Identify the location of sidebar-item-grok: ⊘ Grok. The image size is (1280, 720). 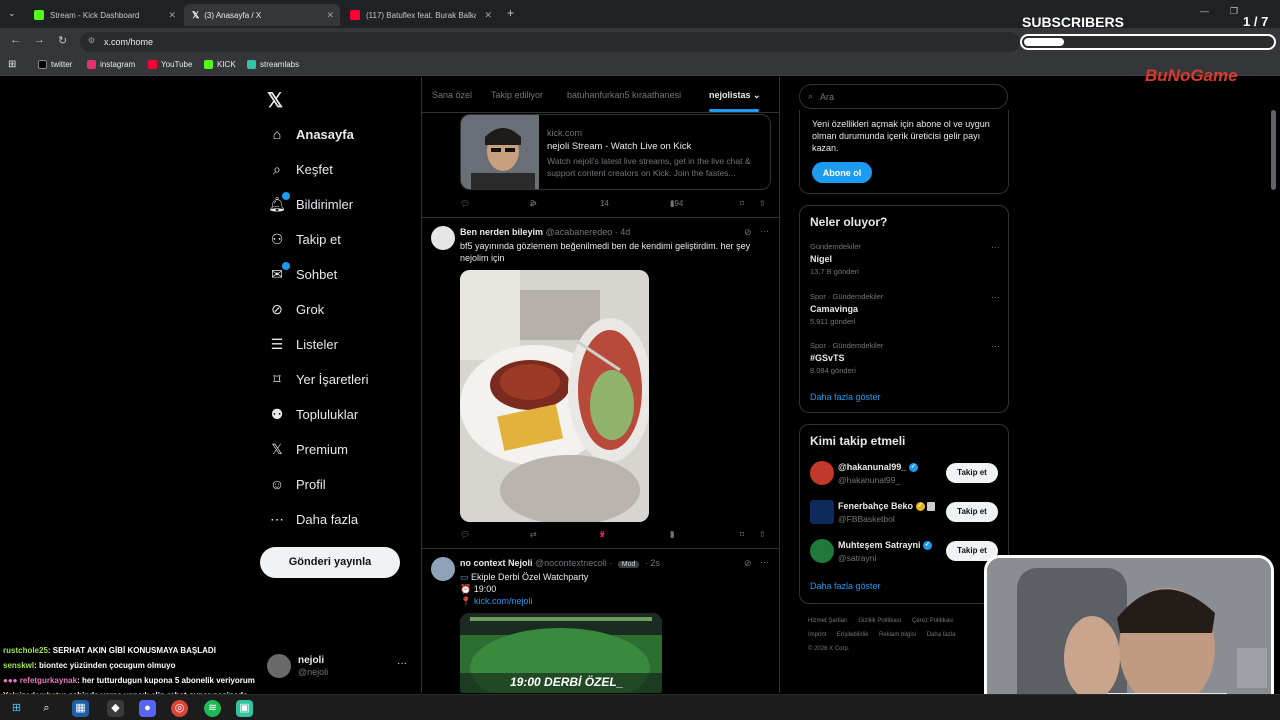
(296, 309).